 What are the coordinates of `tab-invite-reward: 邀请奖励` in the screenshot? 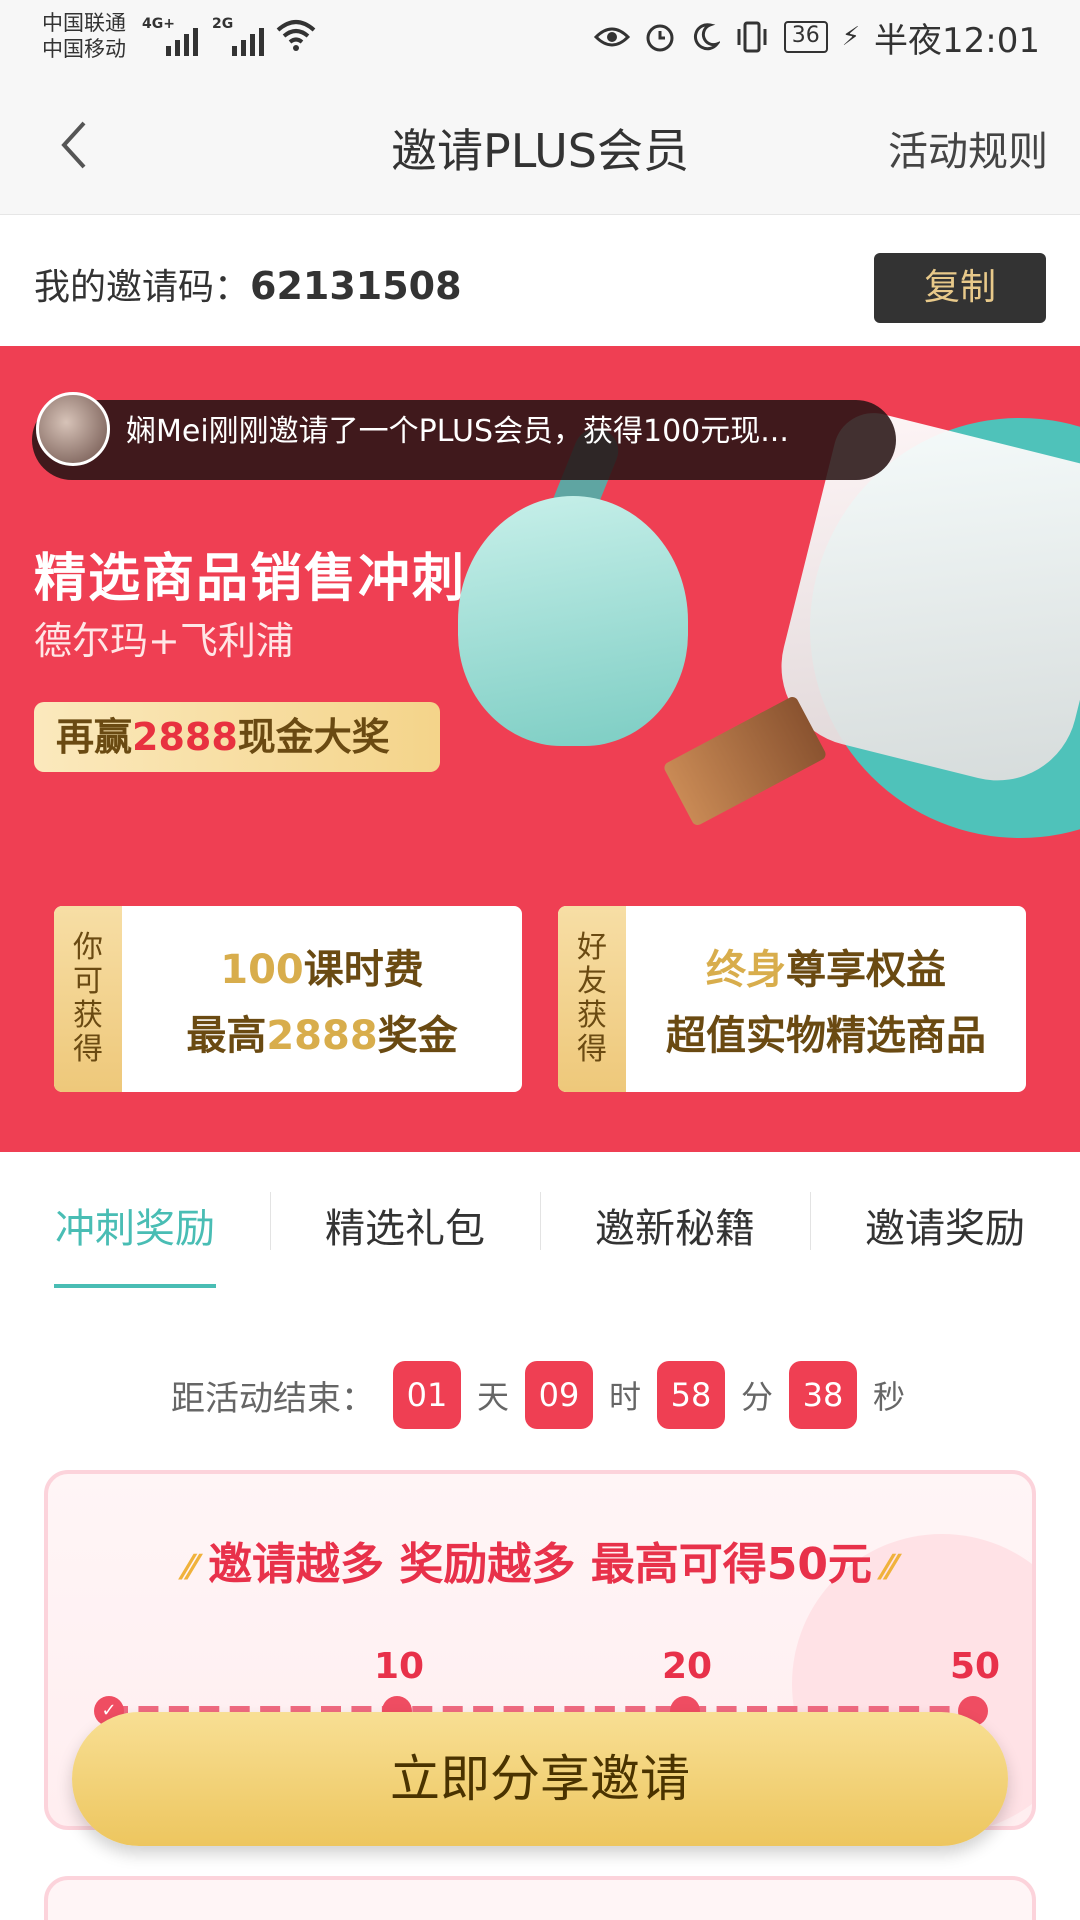 It's located at (945, 1225).